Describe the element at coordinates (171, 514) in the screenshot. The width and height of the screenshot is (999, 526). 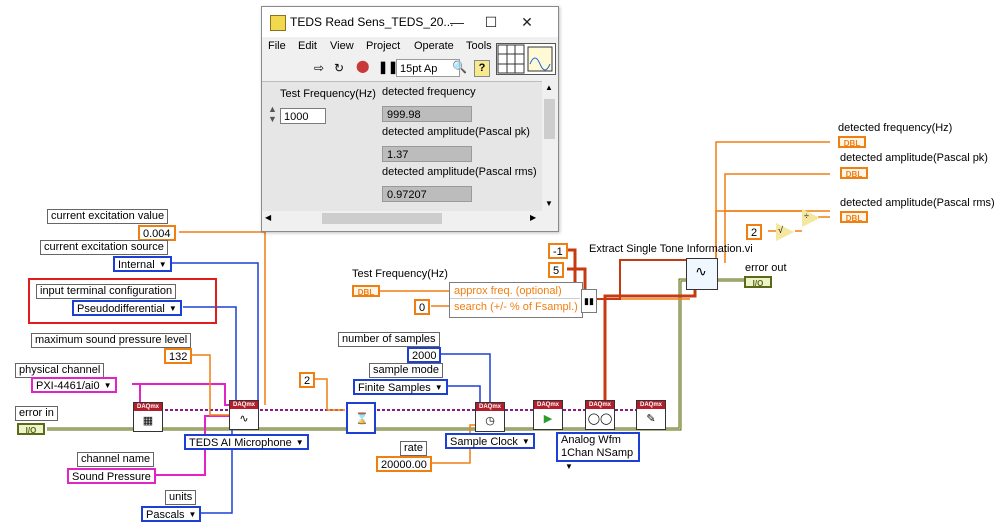
I see `units-constant: Pascals ▼` at that location.